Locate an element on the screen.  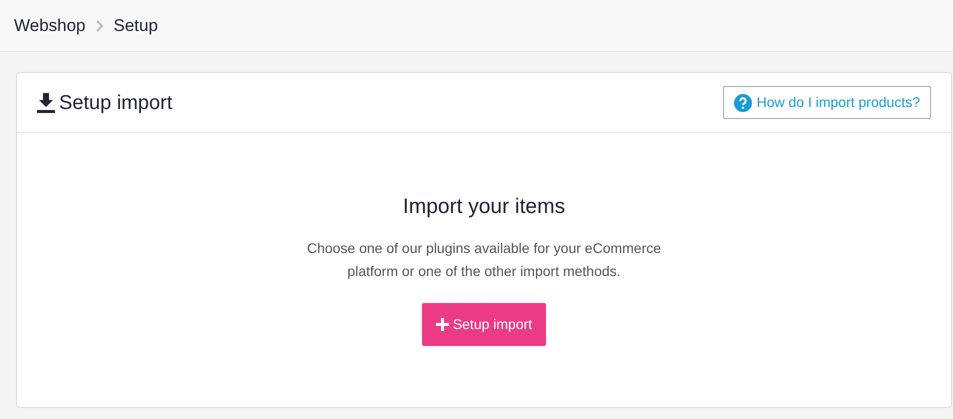
chevron-icon is located at coordinates (100, 26).